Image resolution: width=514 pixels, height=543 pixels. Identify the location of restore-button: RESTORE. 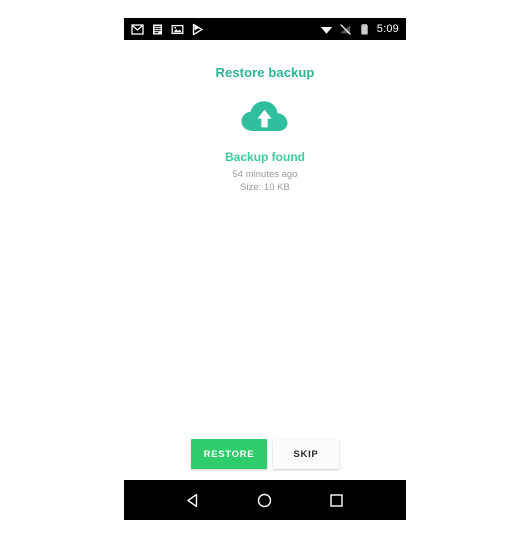
(229, 454).